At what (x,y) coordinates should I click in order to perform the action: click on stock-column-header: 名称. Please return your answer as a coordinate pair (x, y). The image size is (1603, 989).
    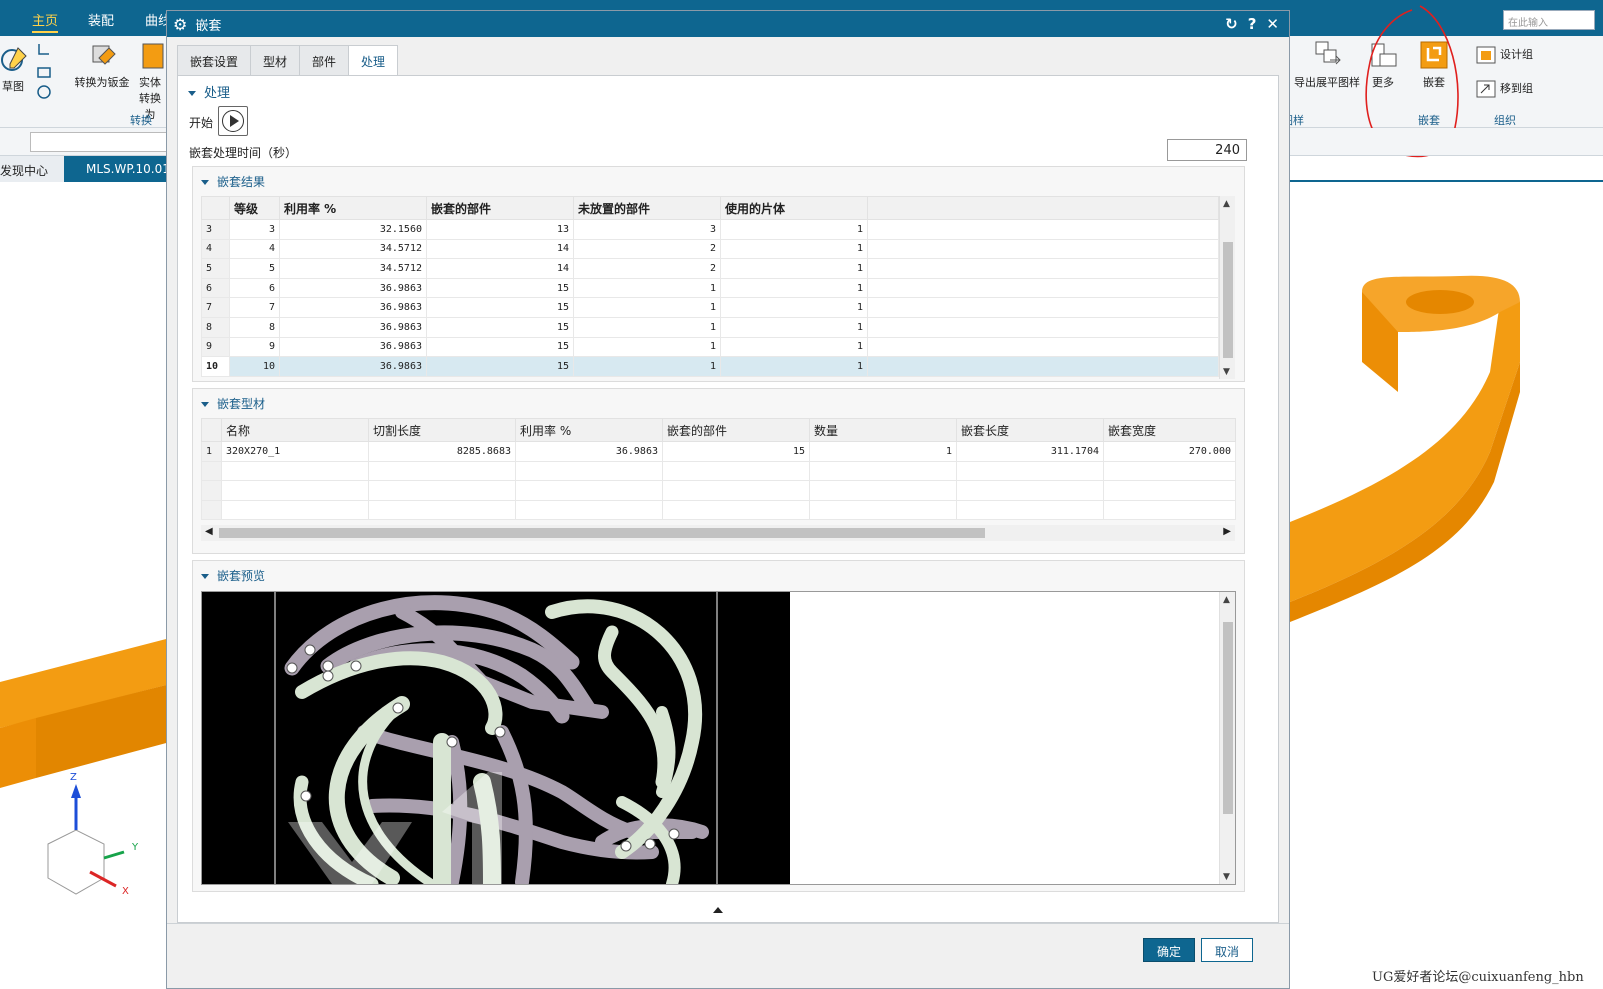
    Looking at the image, I should click on (295, 430).